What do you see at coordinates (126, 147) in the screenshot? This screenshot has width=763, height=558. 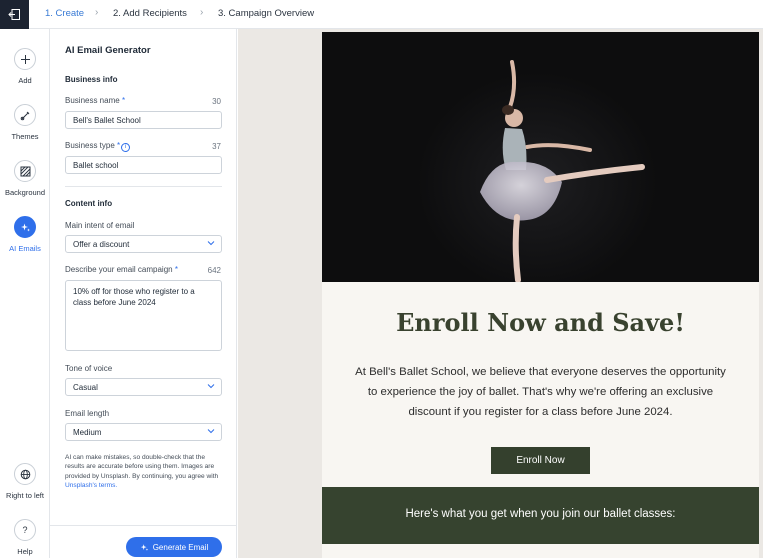 I see `info-icon: i` at bounding box center [126, 147].